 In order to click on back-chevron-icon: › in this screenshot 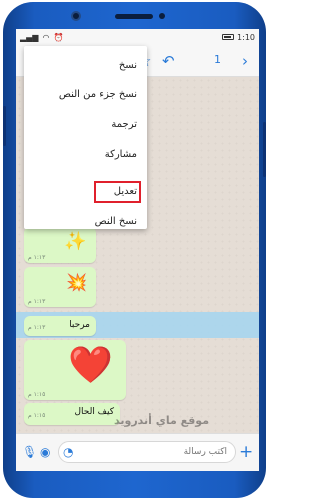, I will do `click(245, 61)`.